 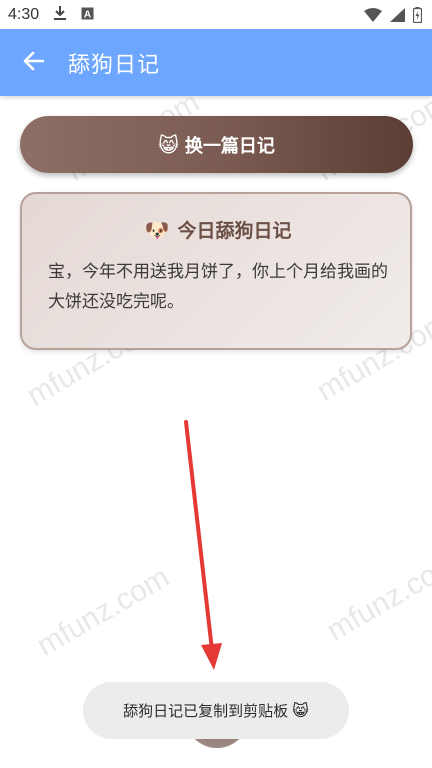 What do you see at coordinates (397, 14) in the screenshot?
I see `signal-icon` at bounding box center [397, 14].